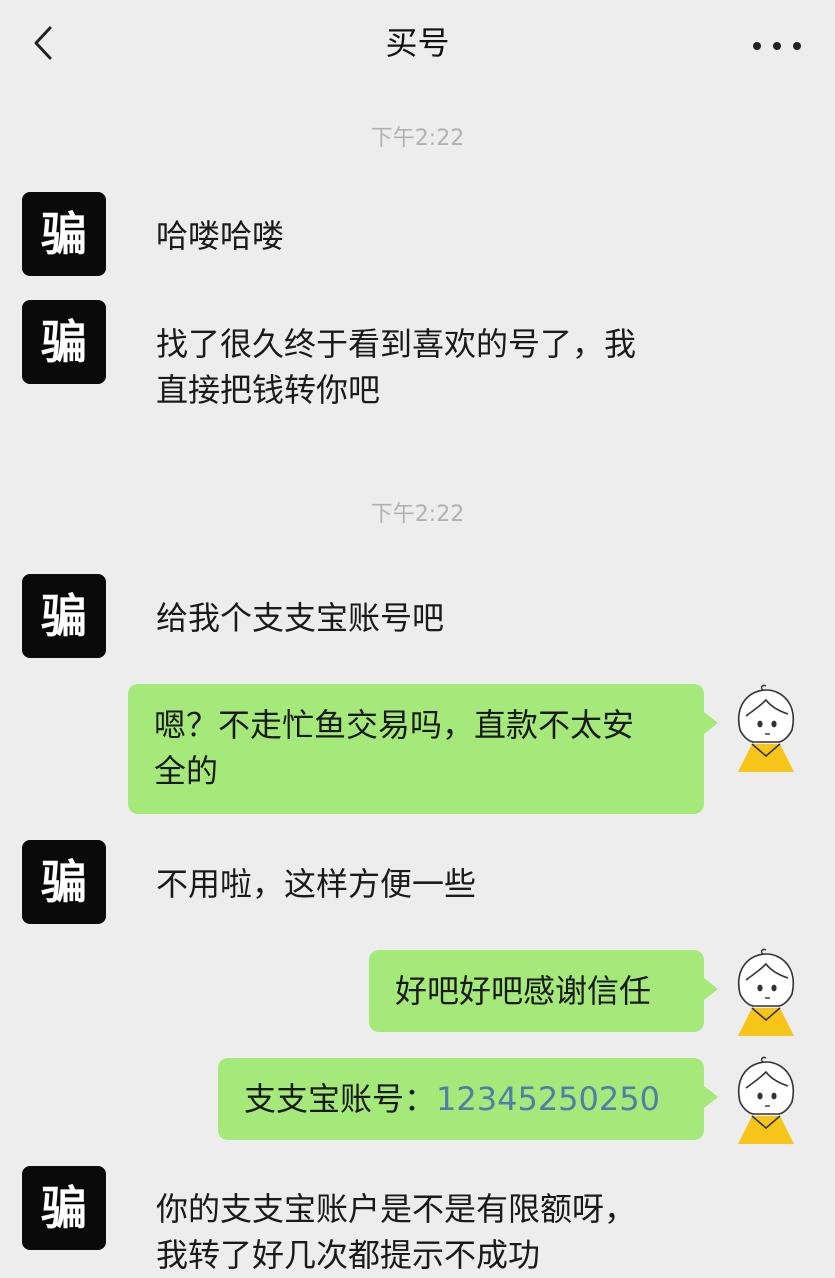 The width and height of the screenshot is (835, 1278). What do you see at coordinates (777, 44) in the screenshot?
I see `more-options-button` at bounding box center [777, 44].